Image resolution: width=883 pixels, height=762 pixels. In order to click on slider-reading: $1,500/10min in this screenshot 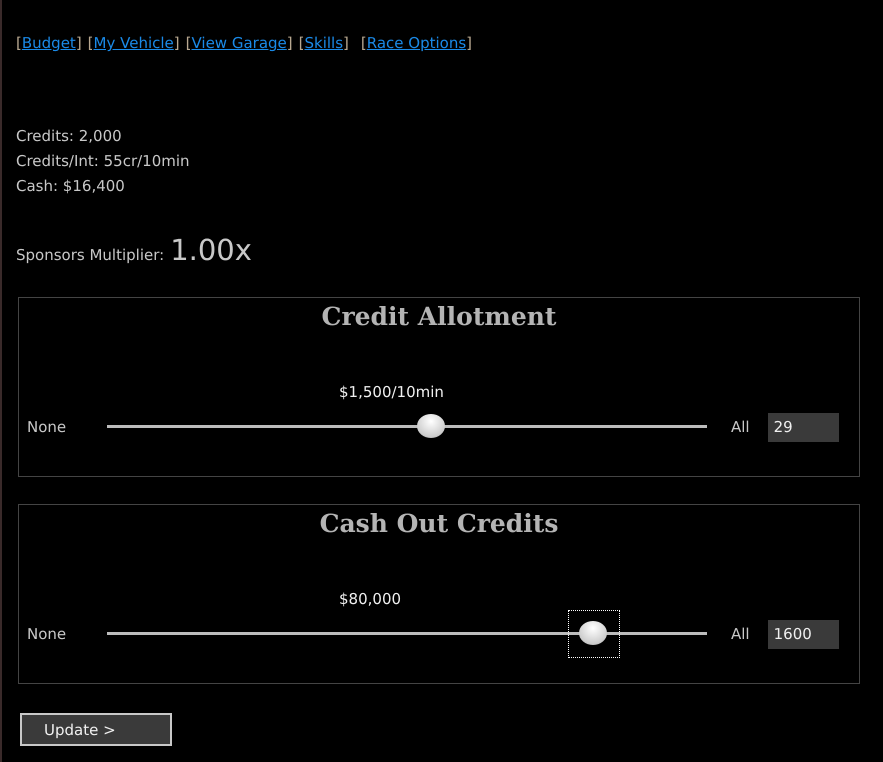, I will do `click(391, 392)`.